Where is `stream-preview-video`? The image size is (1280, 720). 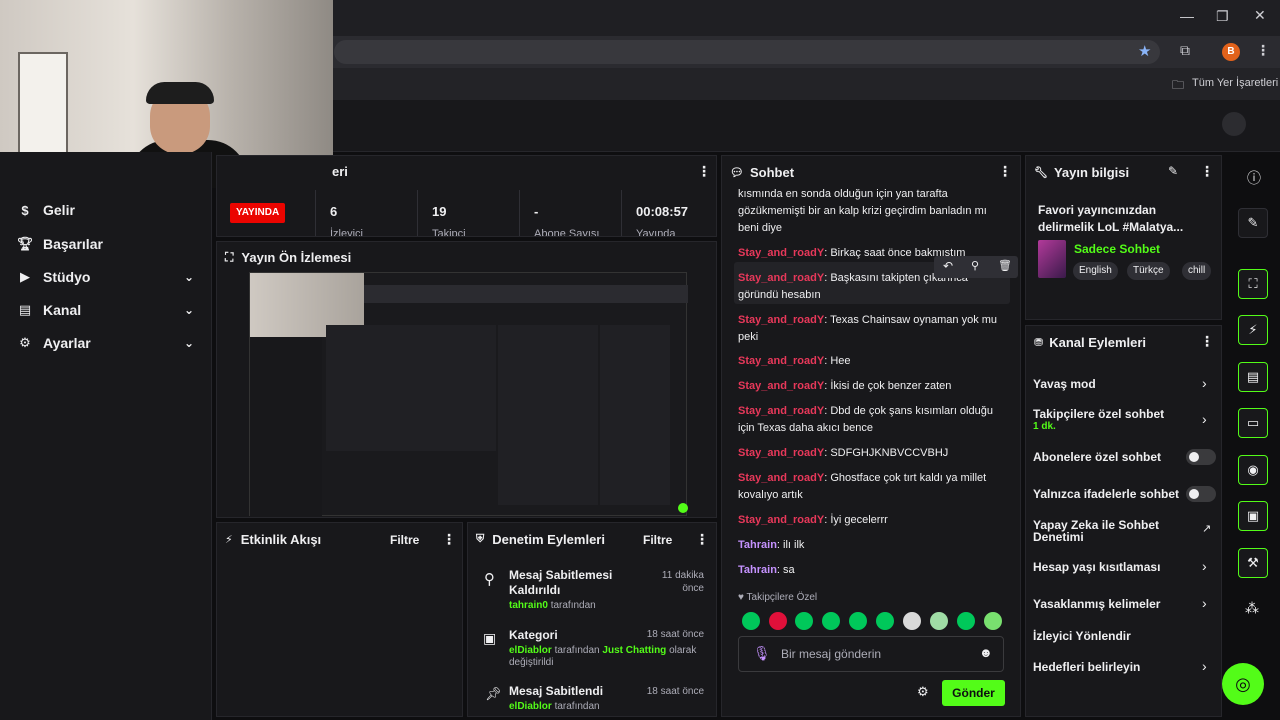
stream-preview-video is located at coordinates (468, 394).